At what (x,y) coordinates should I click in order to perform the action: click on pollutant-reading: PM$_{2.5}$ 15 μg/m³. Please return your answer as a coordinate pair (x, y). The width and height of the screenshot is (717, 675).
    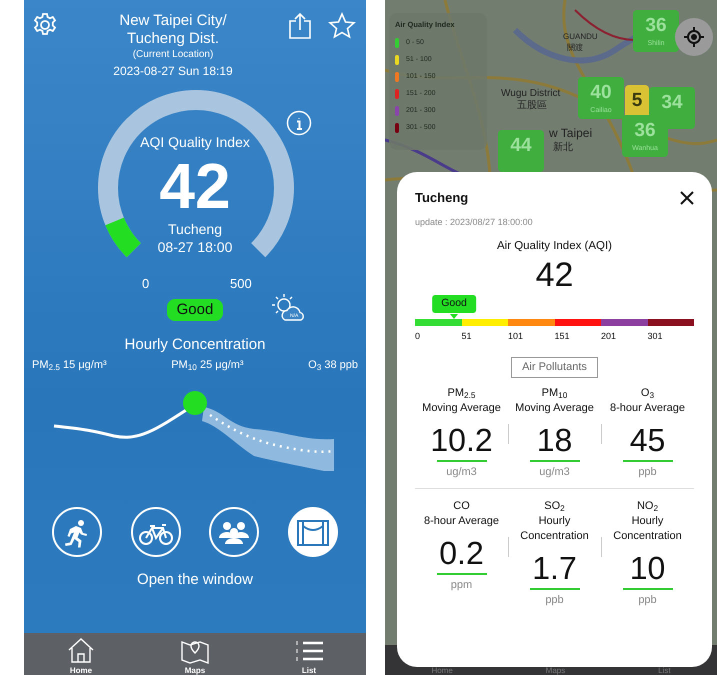
    Looking at the image, I should click on (69, 365).